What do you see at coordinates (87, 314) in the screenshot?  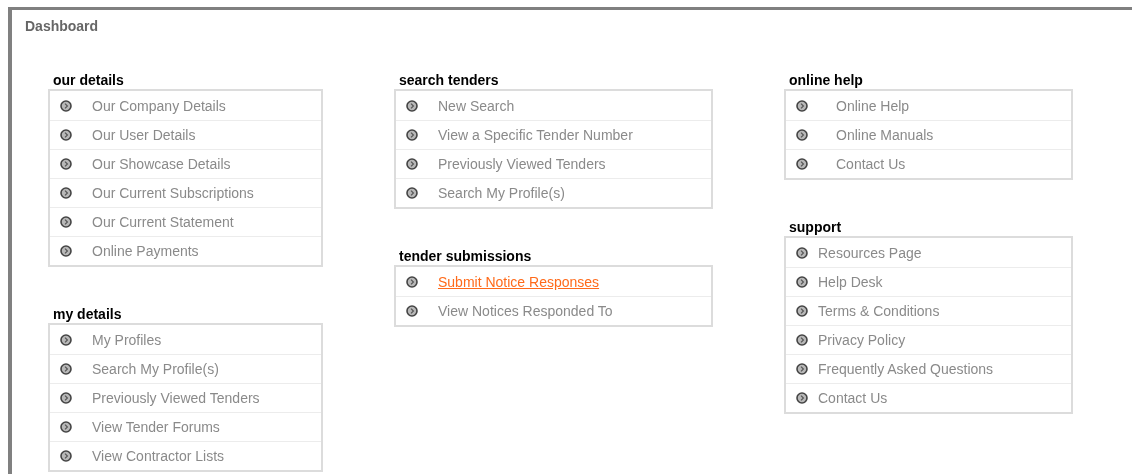 I see `section-heading: my details` at bounding box center [87, 314].